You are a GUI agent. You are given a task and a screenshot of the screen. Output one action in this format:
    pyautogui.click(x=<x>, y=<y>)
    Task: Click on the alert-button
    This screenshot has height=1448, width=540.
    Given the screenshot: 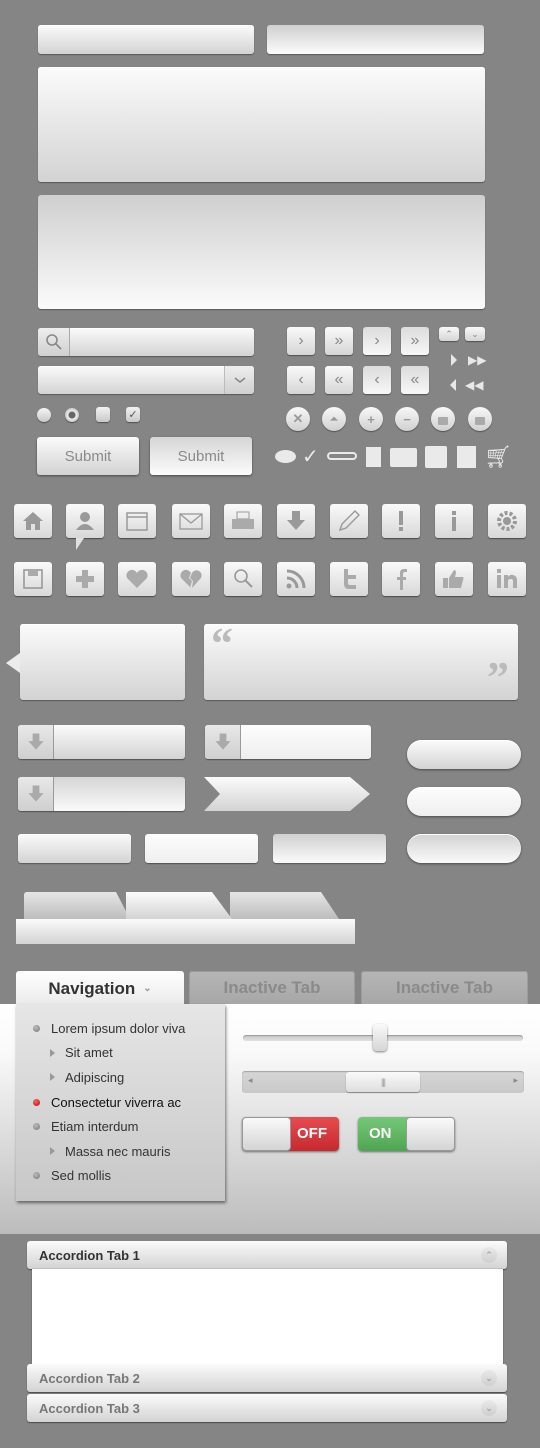 What is the action you would take?
    pyautogui.click(x=401, y=521)
    